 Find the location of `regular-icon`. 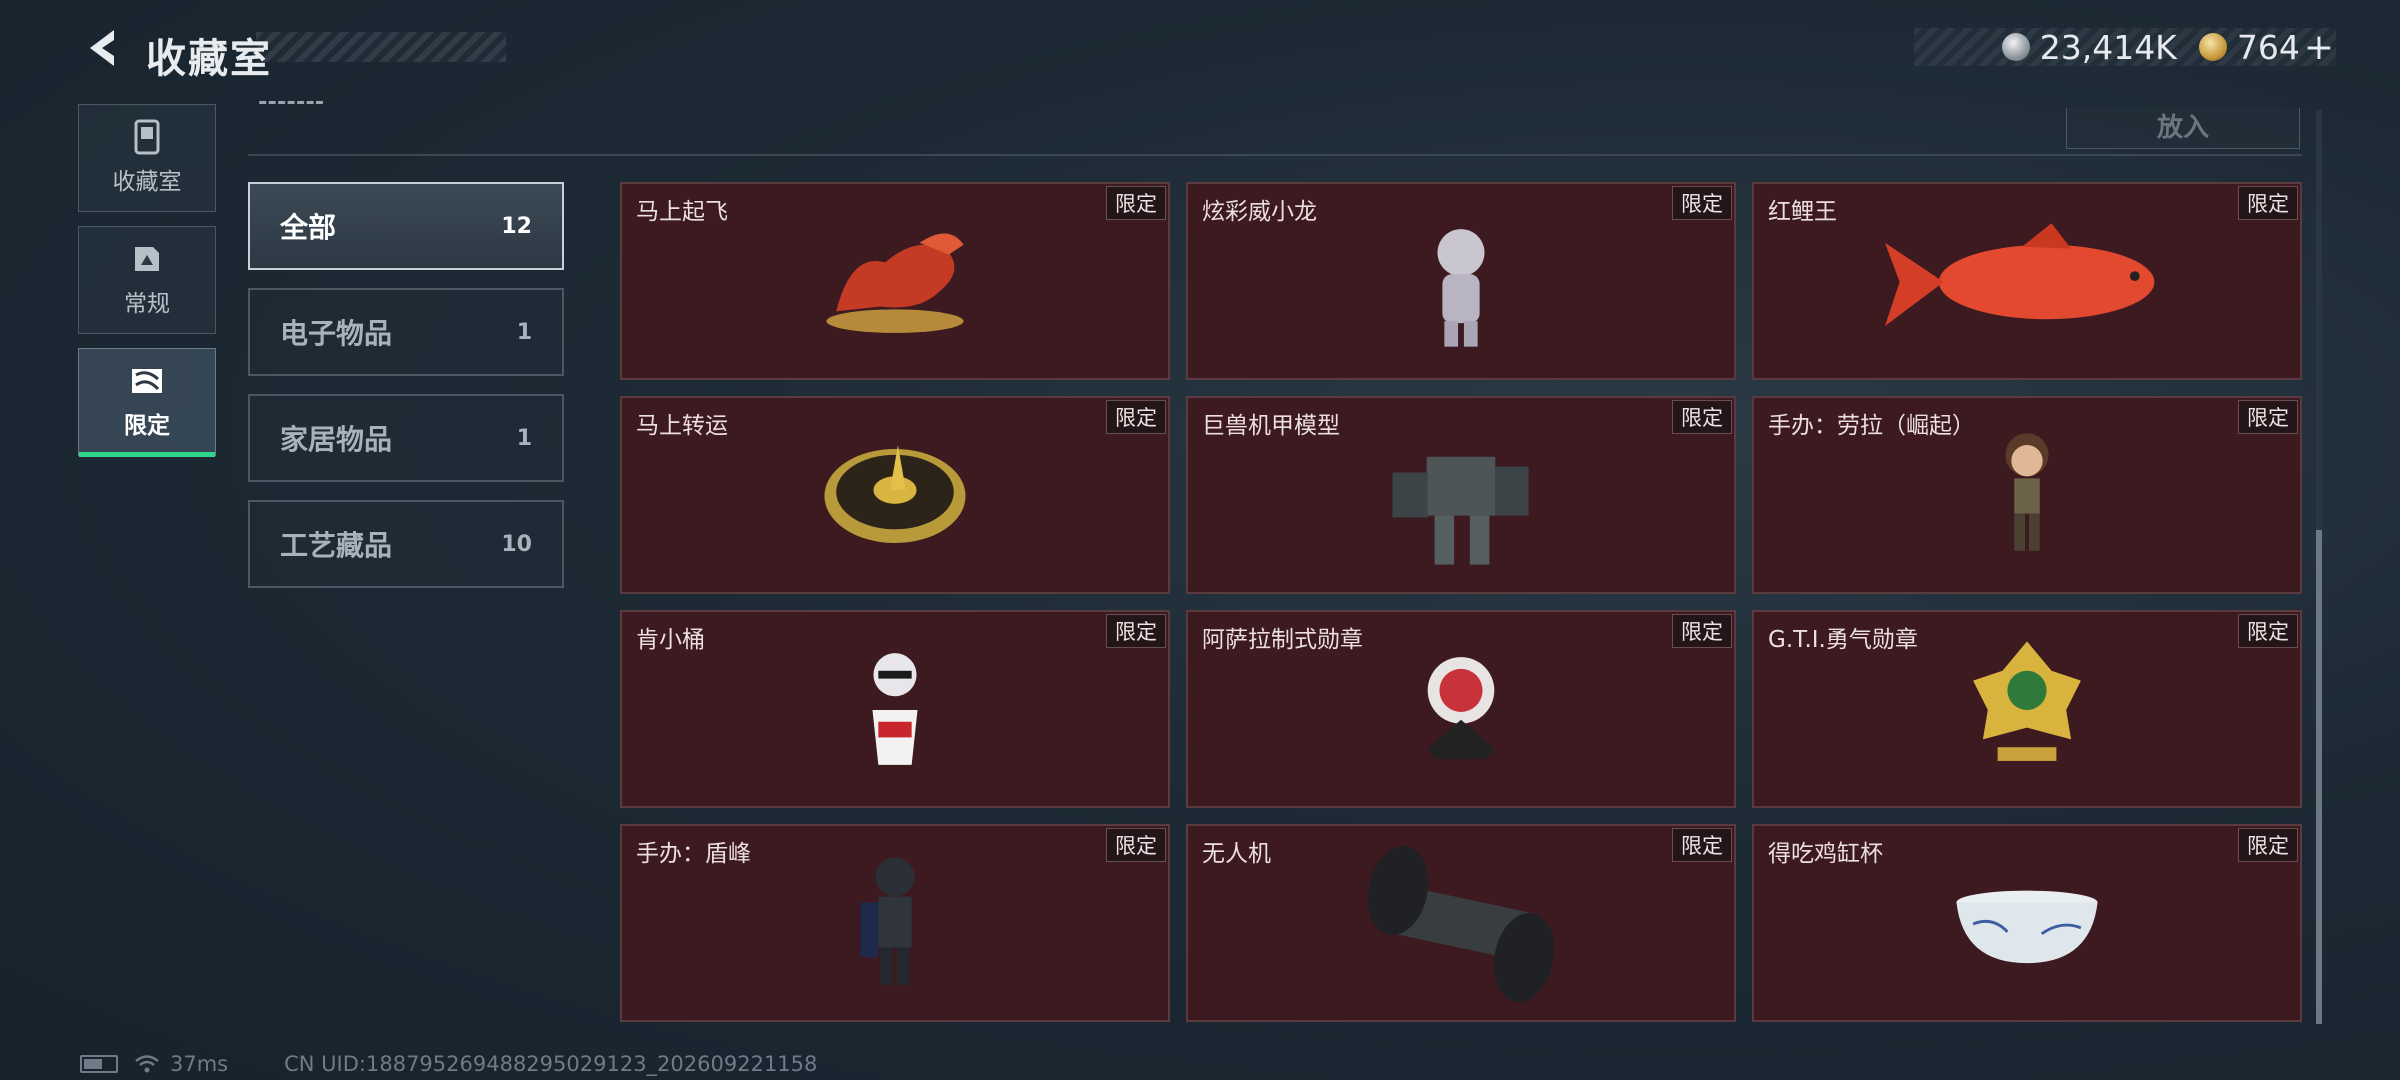

regular-icon is located at coordinates (147, 259).